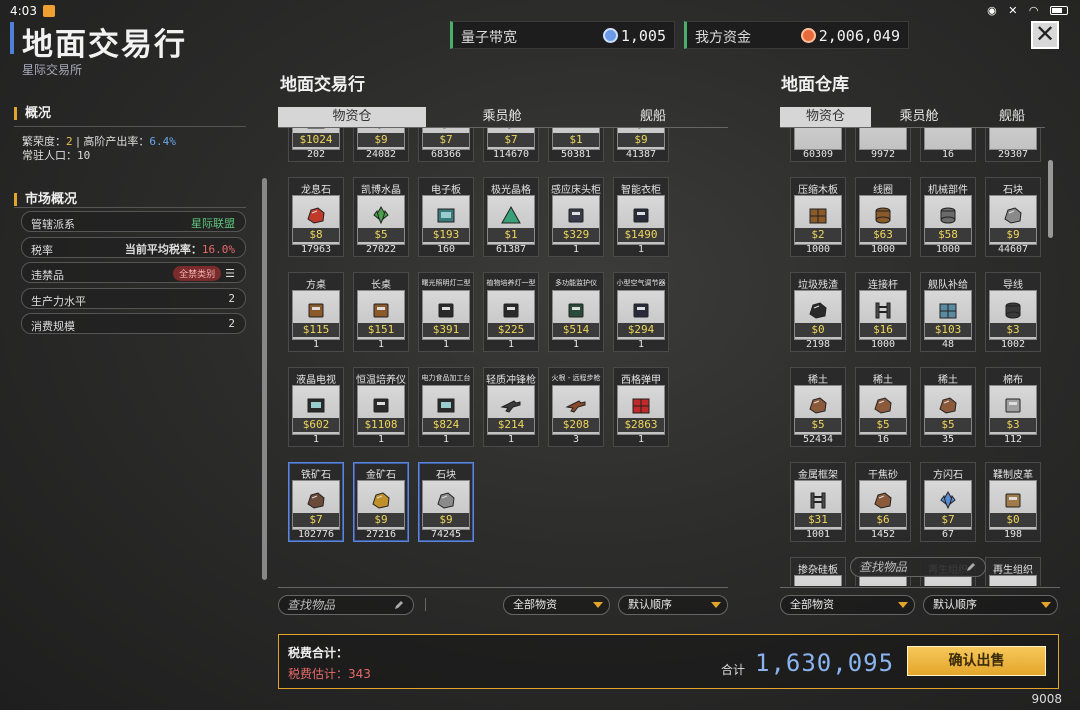 The width and height of the screenshot is (1080, 710). I want to click on board-icon, so click(818, 585).